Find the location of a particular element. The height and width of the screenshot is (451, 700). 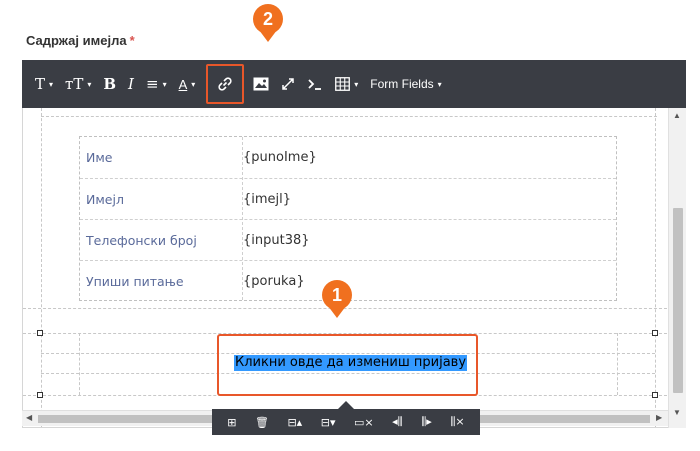

vertical-scrollbar: ▲ ▼ is located at coordinates (677, 268).